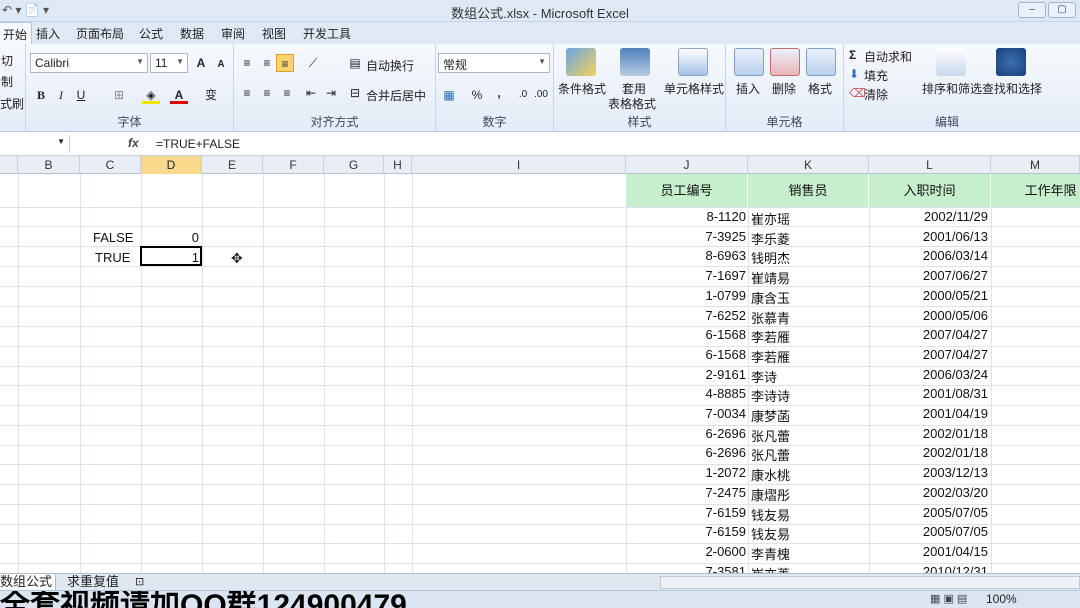 The height and width of the screenshot is (608, 1080). What do you see at coordinates (16, 33) in the screenshot?
I see `tab-home: 开始` at bounding box center [16, 33].